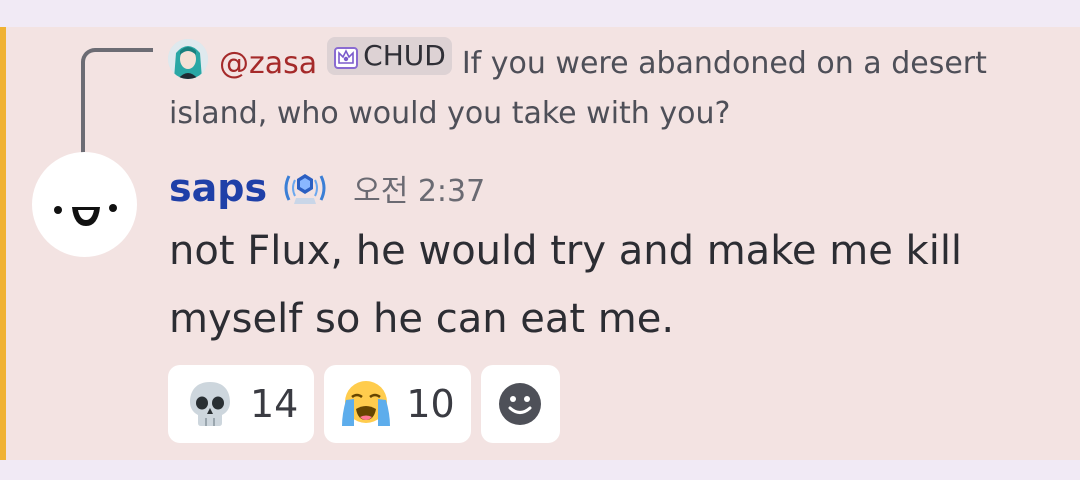 This screenshot has height=480, width=1080. I want to click on username: saps, so click(218, 188).